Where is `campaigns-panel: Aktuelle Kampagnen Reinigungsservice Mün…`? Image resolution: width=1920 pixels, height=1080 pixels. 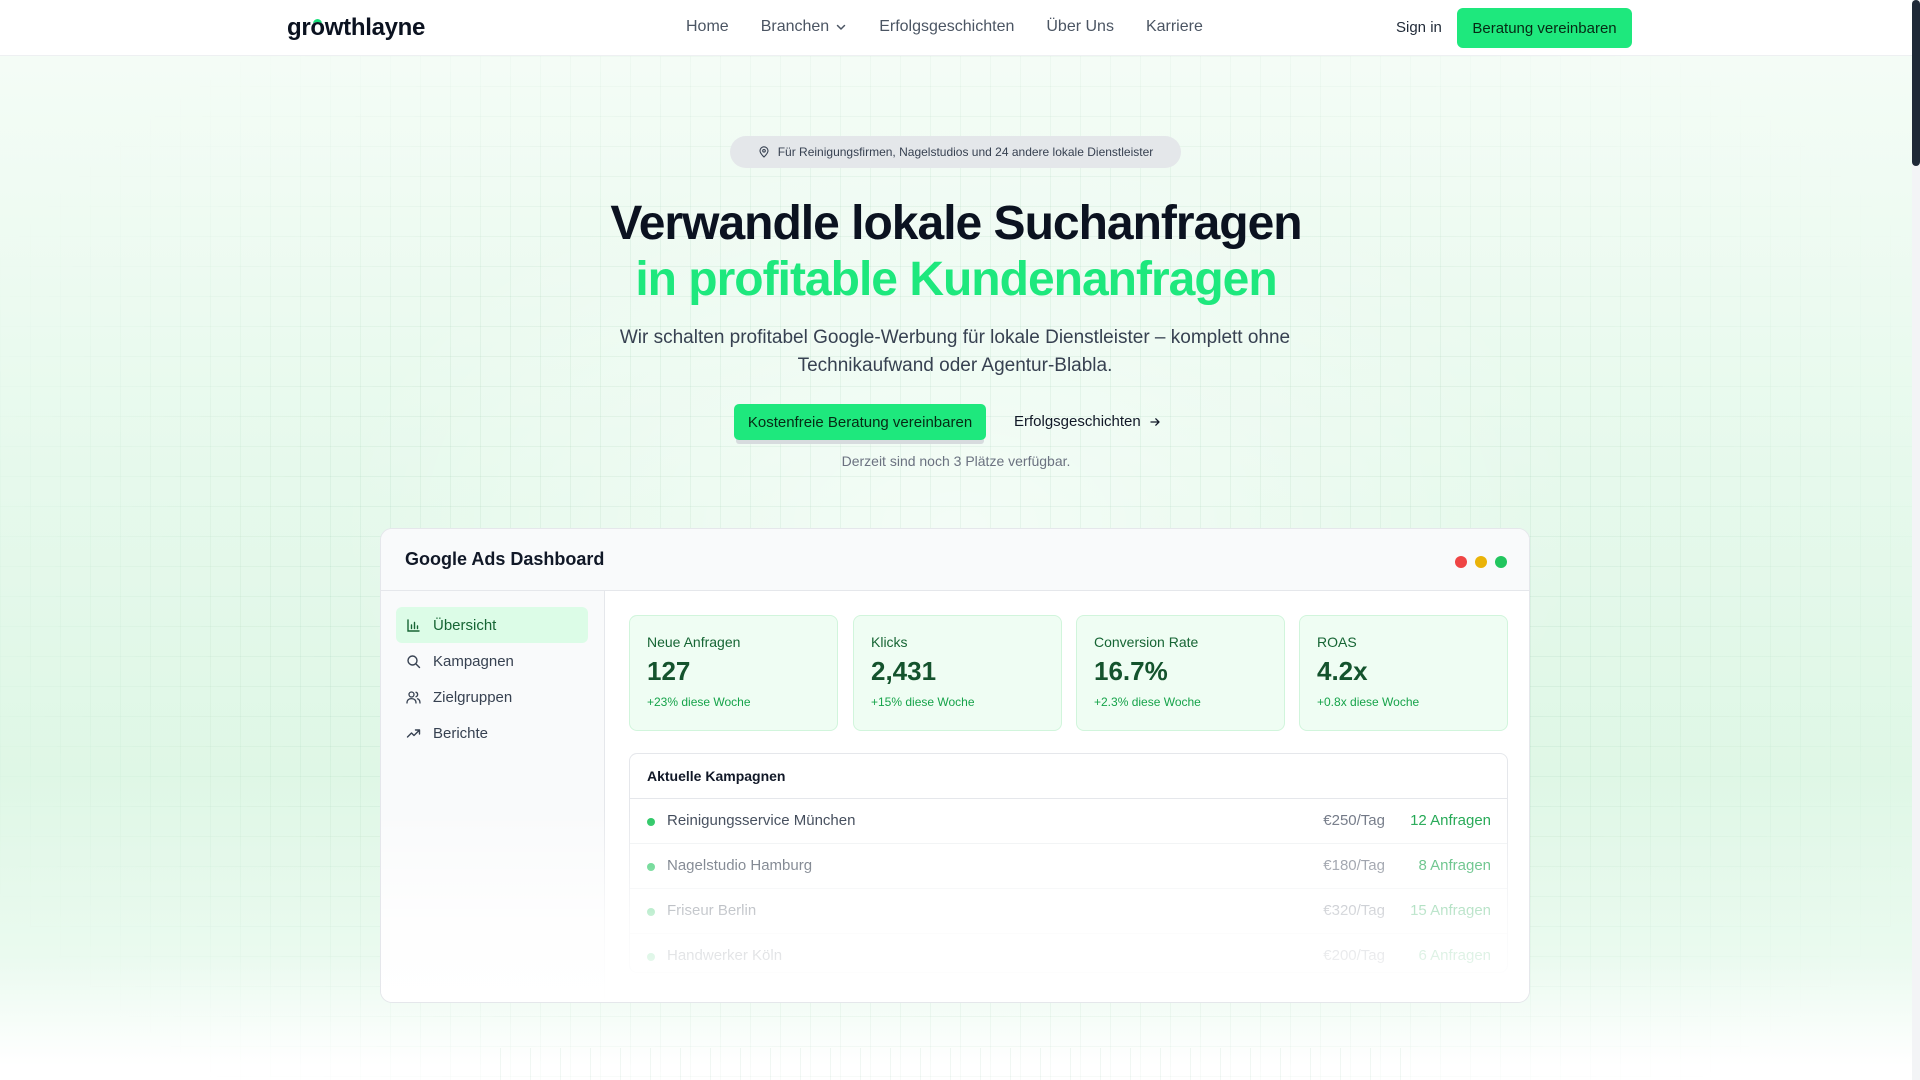
campaigns-panel: Aktuelle Kampagnen Reinigungsservice Mün… is located at coordinates (1068, 863).